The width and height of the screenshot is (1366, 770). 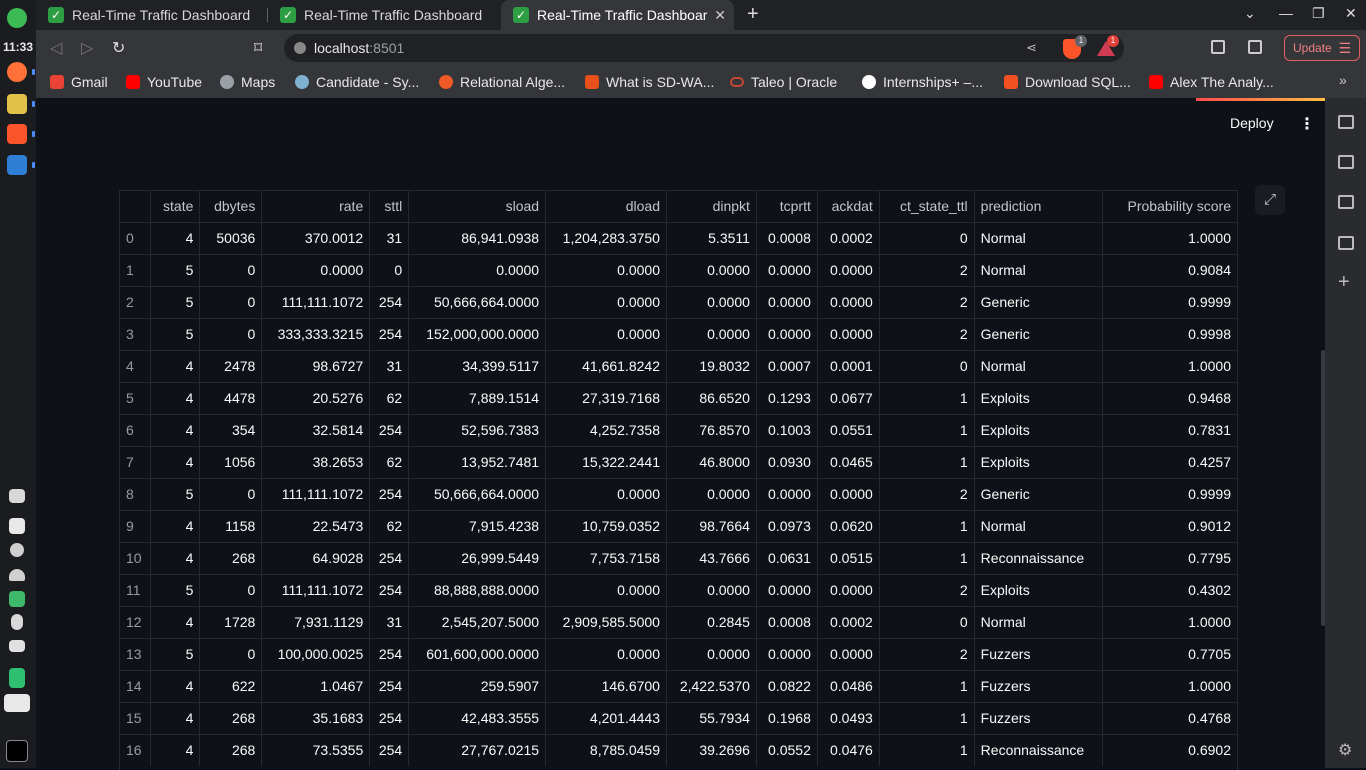 I want to click on cell-sttl: 0, so click(x=389, y=270).